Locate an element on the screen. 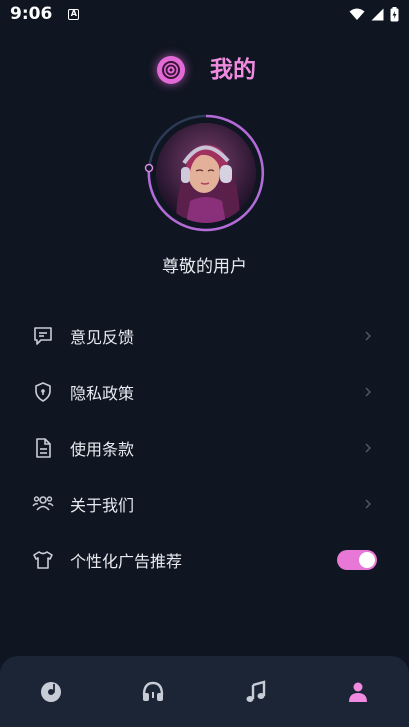 The height and width of the screenshot is (727, 409). people-icon is located at coordinates (43, 504).